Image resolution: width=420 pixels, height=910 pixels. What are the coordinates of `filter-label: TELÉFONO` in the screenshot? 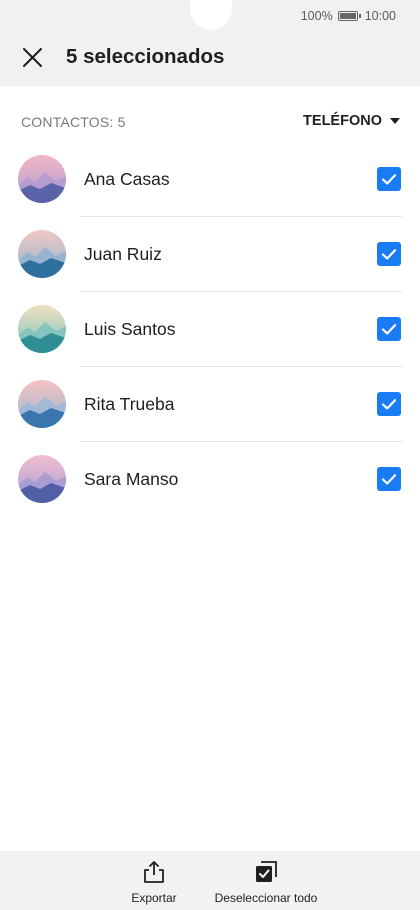 It's located at (342, 121).